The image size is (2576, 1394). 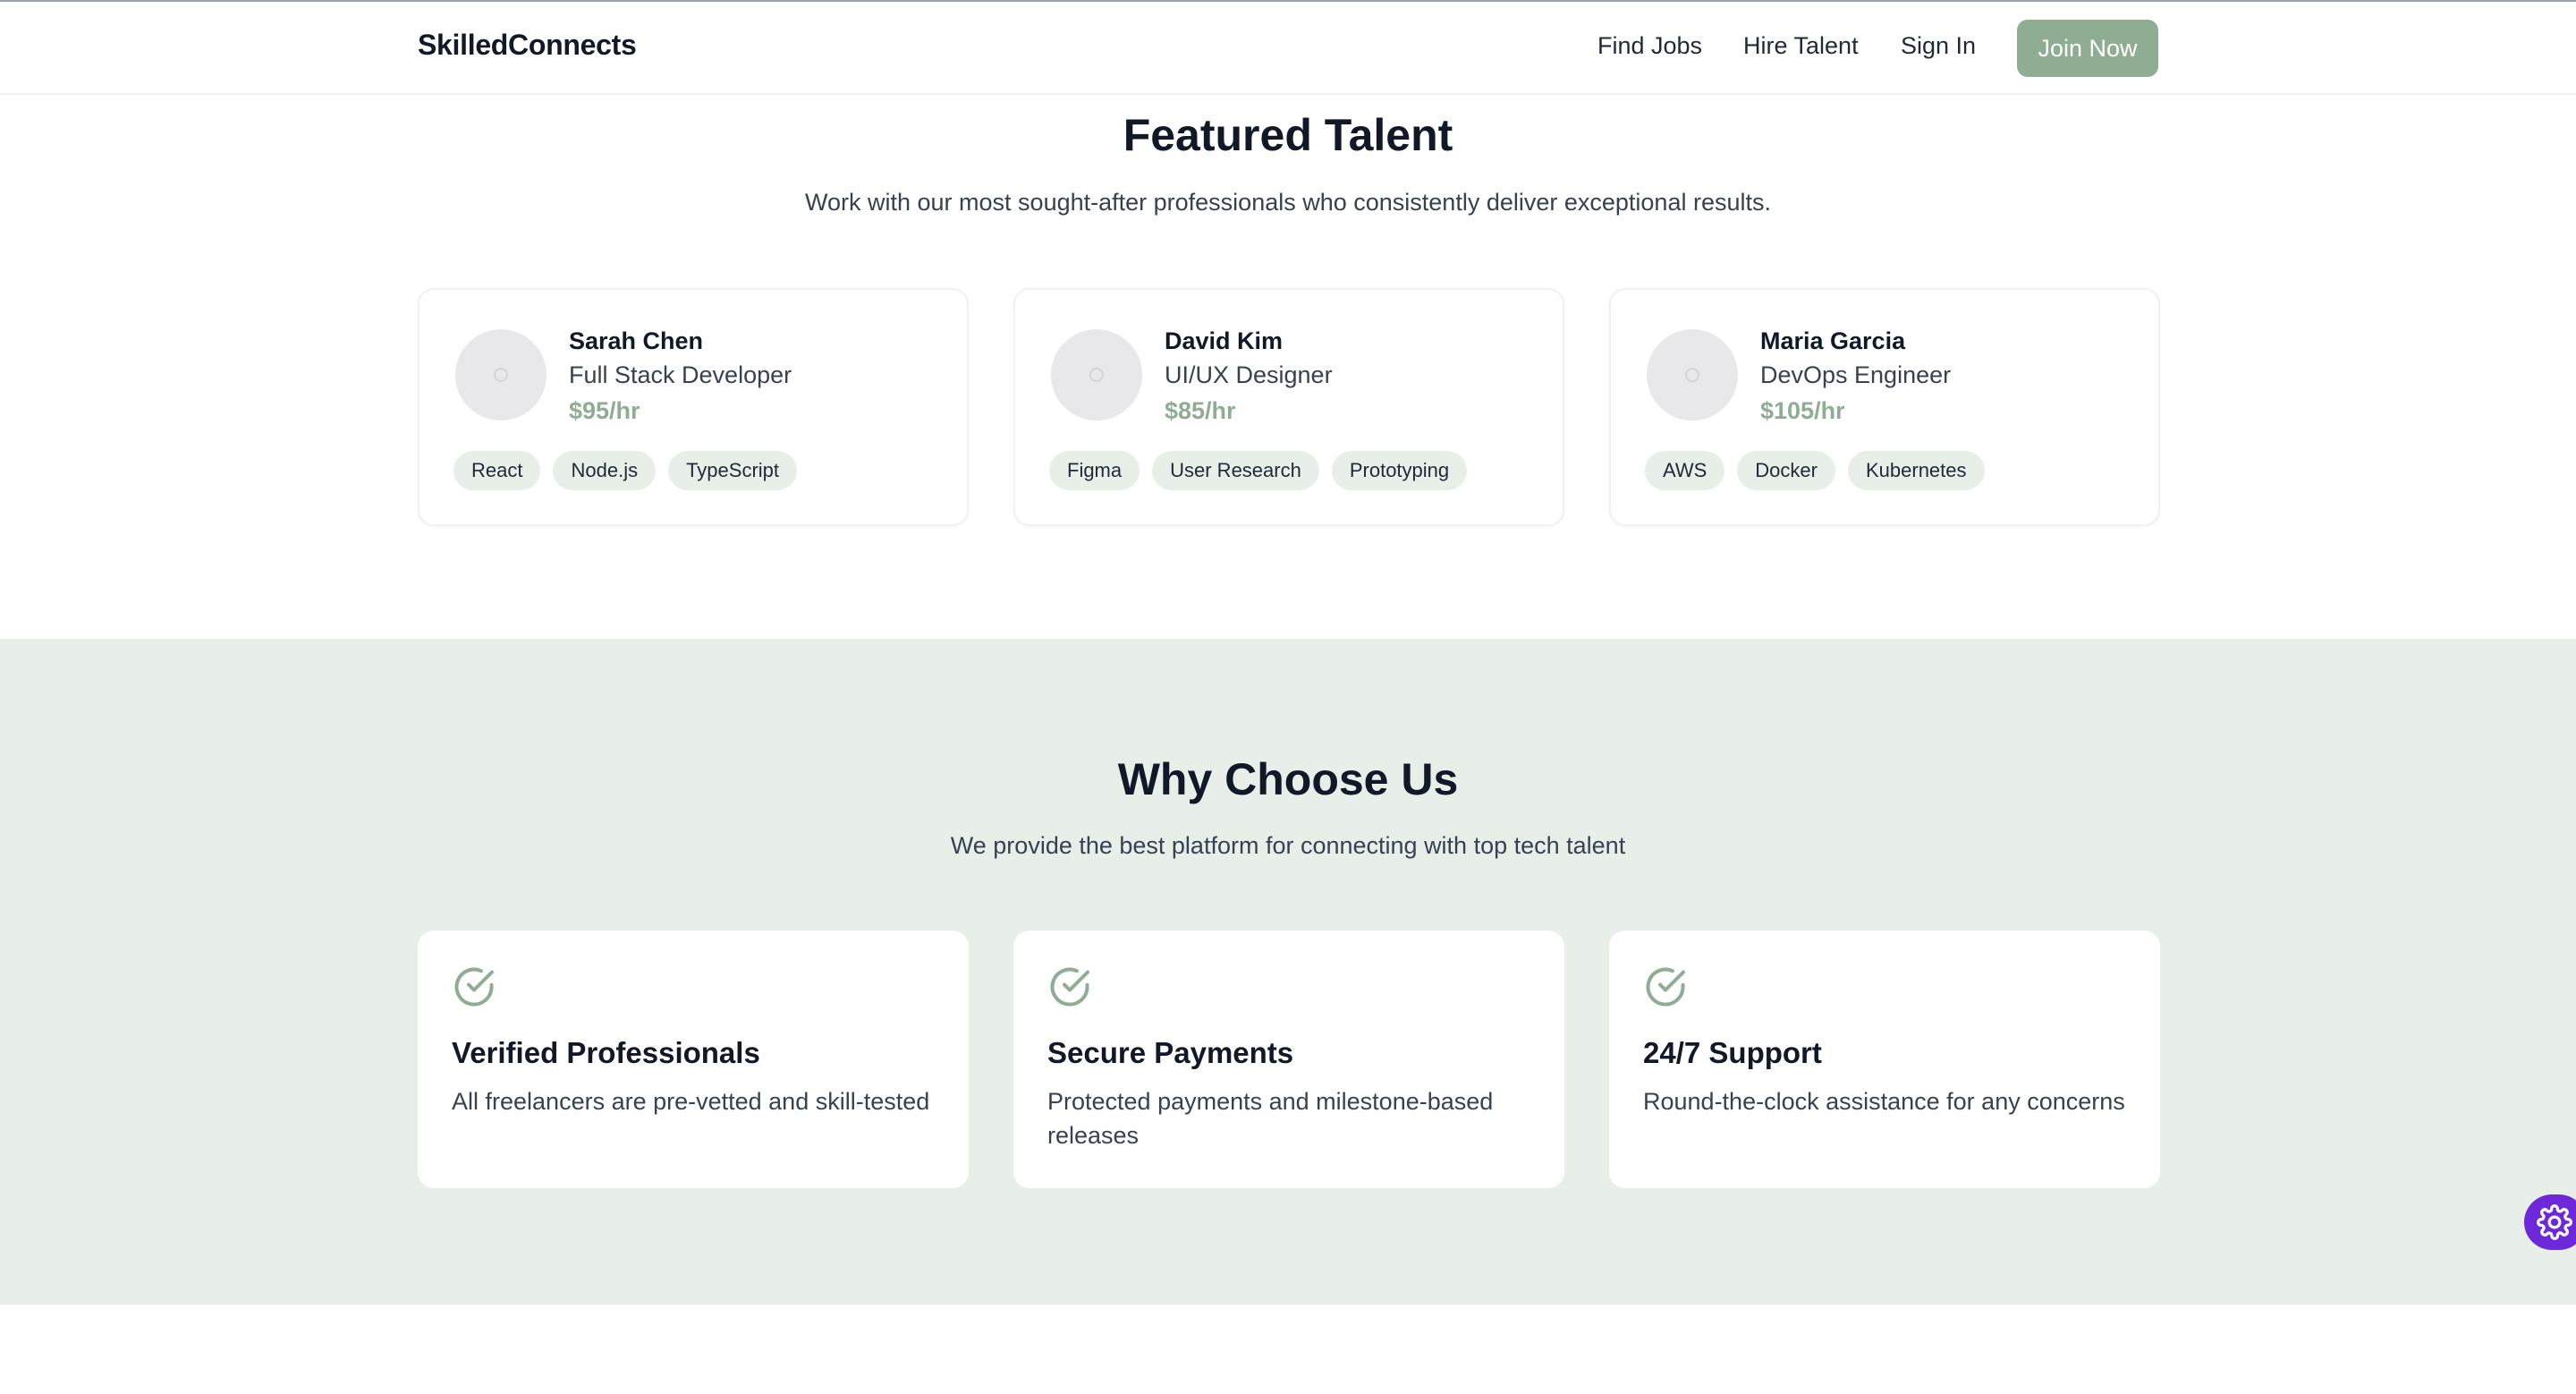 What do you see at coordinates (1916, 470) in the screenshot?
I see `skill-tag: Kubernetes` at bounding box center [1916, 470].